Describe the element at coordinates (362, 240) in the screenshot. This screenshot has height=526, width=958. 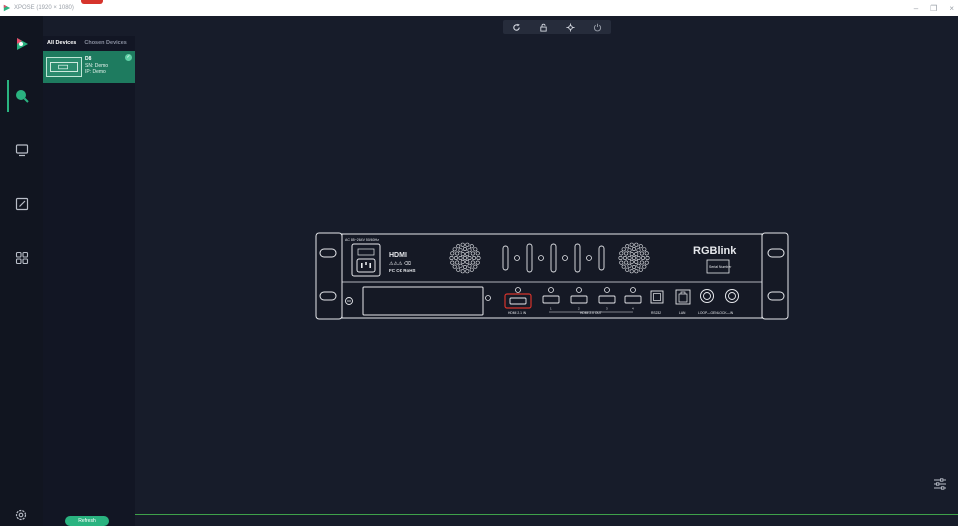
I see `power-label: AC 85~264V 50/60Hz` at that location.